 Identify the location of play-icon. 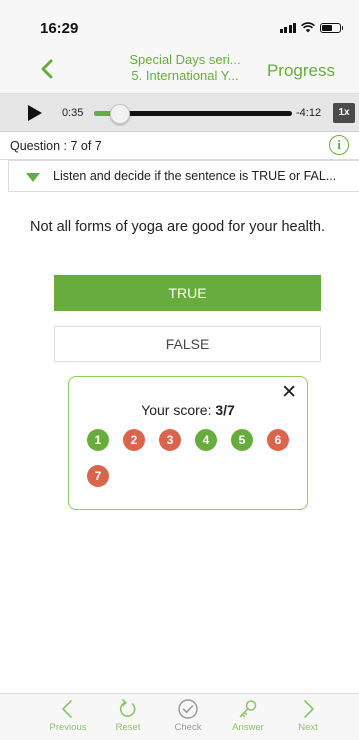
(35, 113).